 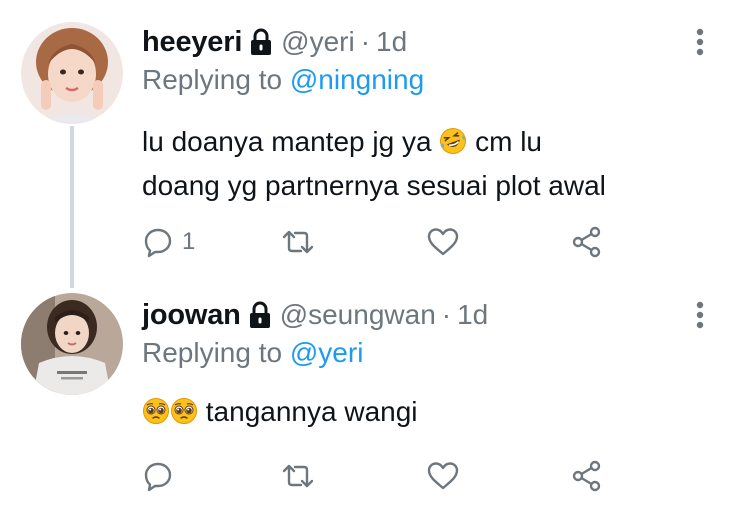 What do you see at coordinates (357, 79) in the screenshot?
I see `mention-link: @ningning` at bounding box center [357, 79].